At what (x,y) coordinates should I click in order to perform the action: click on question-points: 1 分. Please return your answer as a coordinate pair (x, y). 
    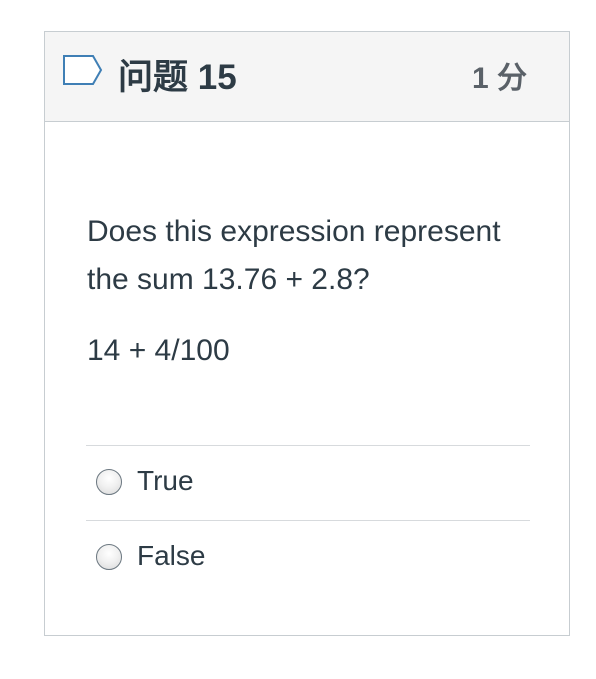
    Looking at the image, I should click on (499, 78).